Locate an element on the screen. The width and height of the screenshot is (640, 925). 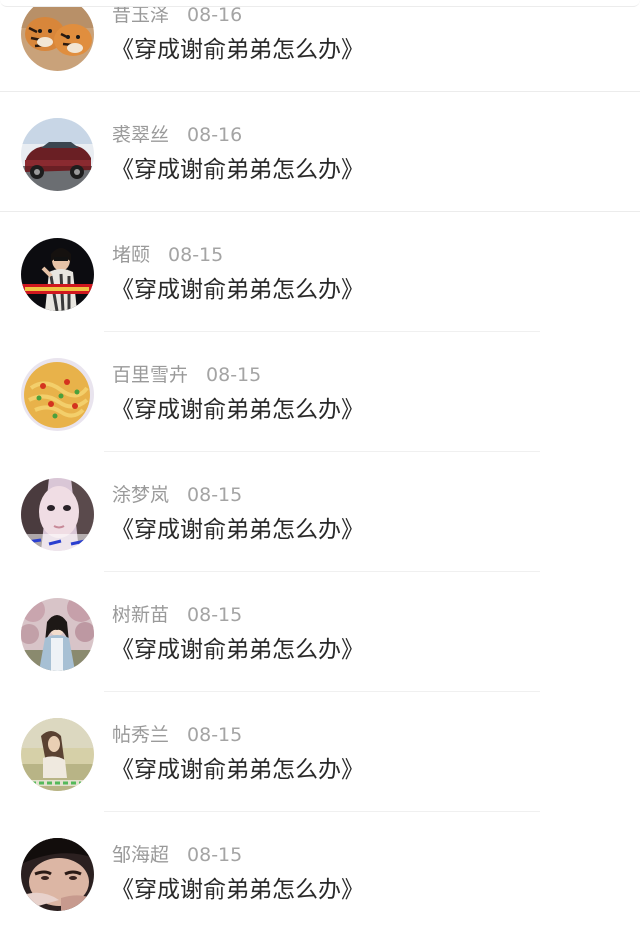
username: 树新苗 is located at coordinates (140, 615).